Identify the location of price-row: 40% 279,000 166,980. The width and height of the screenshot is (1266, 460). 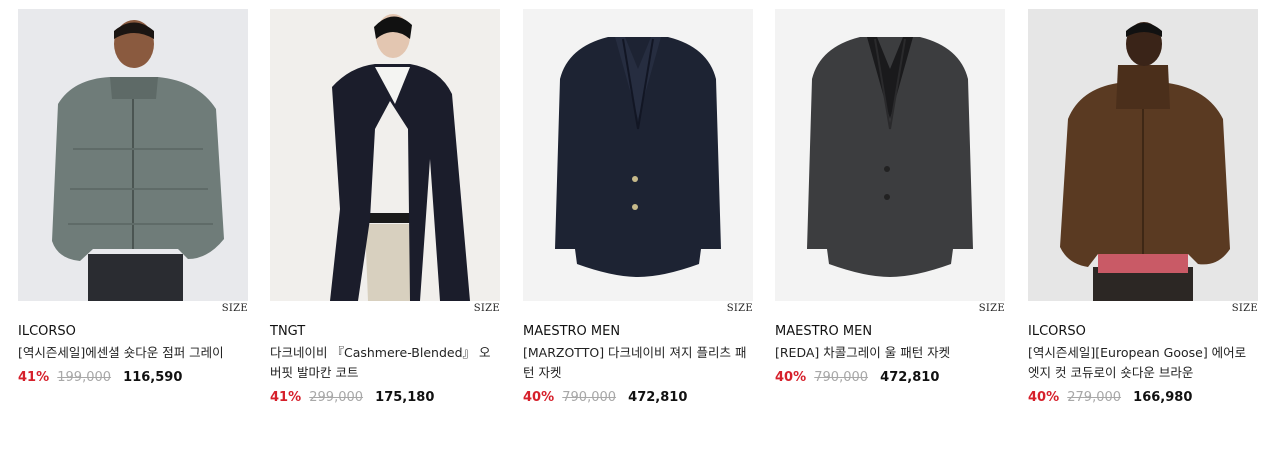
(1143, 398).